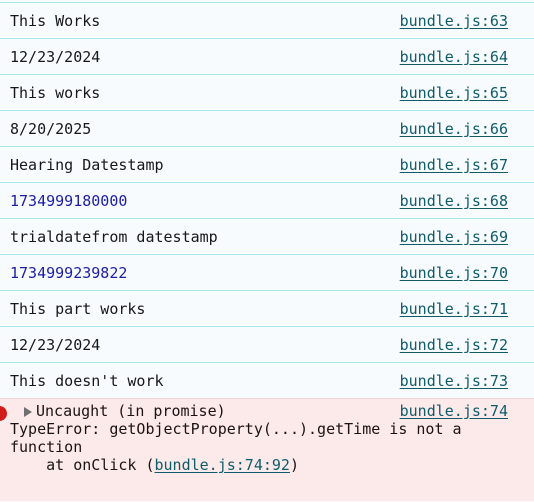  Describe the element at coordinates (267, 308) in the screenshot. I see `console-log-row: This part works bundle.js:71` at that location.